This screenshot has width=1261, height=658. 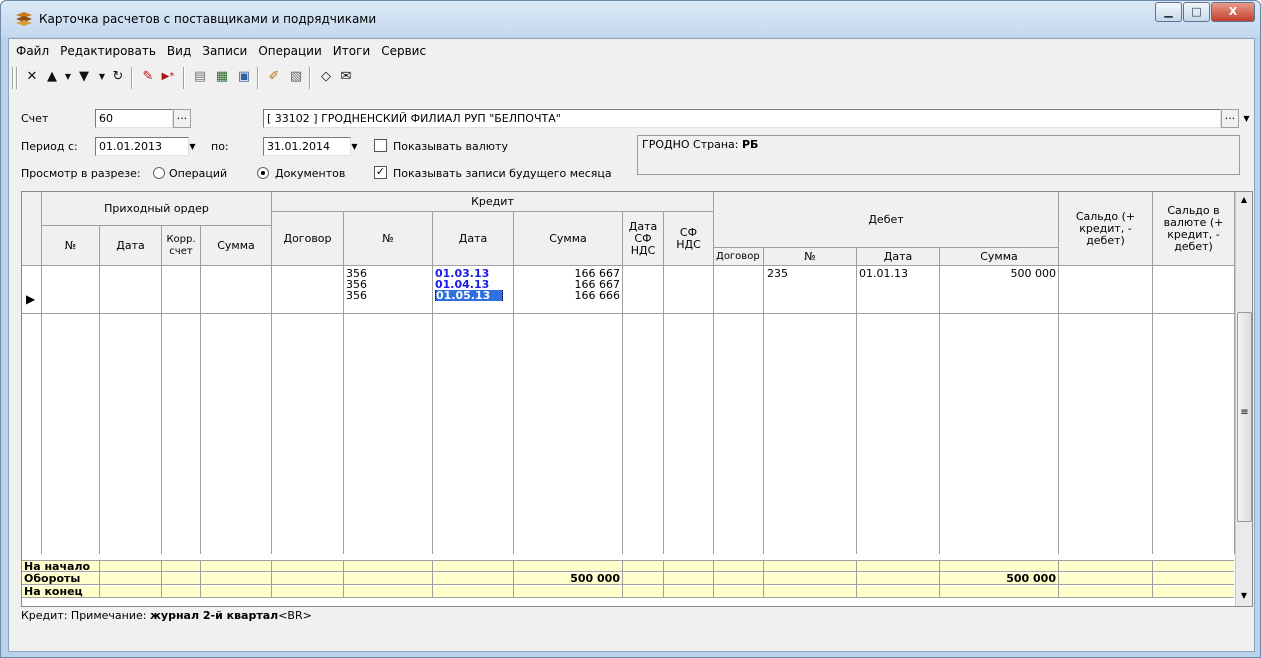 I want to click on show-future-checkbox: ✓, so click(x=380, y=172).